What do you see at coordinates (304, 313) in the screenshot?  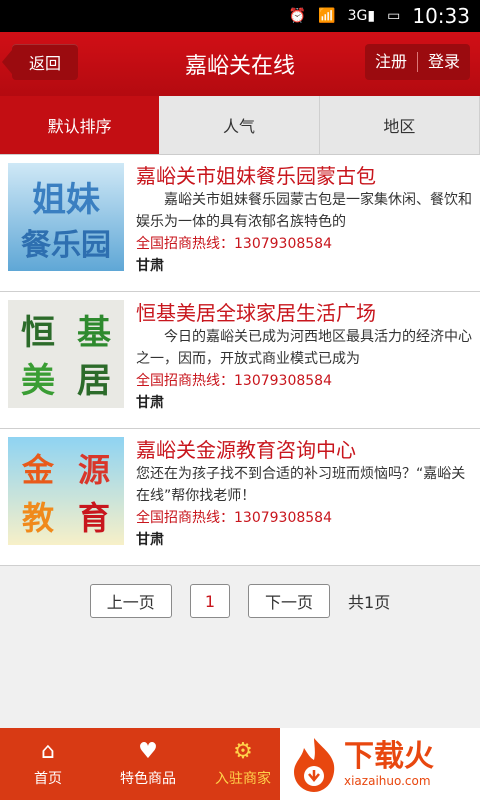 I see `merchant-name: 恒基美居全球家居生活广场` at bounding box center [304, 313].